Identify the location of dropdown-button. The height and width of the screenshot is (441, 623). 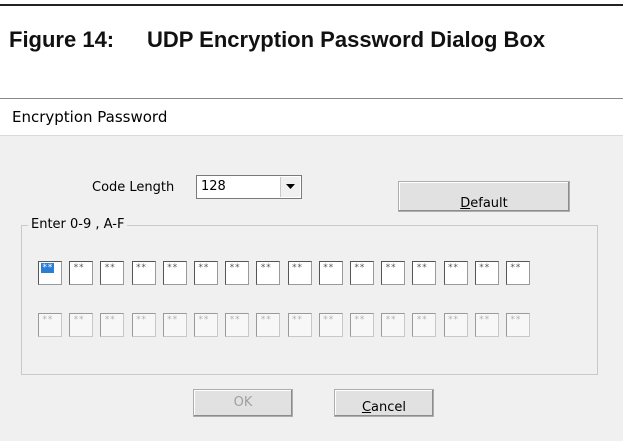
(290, 187).